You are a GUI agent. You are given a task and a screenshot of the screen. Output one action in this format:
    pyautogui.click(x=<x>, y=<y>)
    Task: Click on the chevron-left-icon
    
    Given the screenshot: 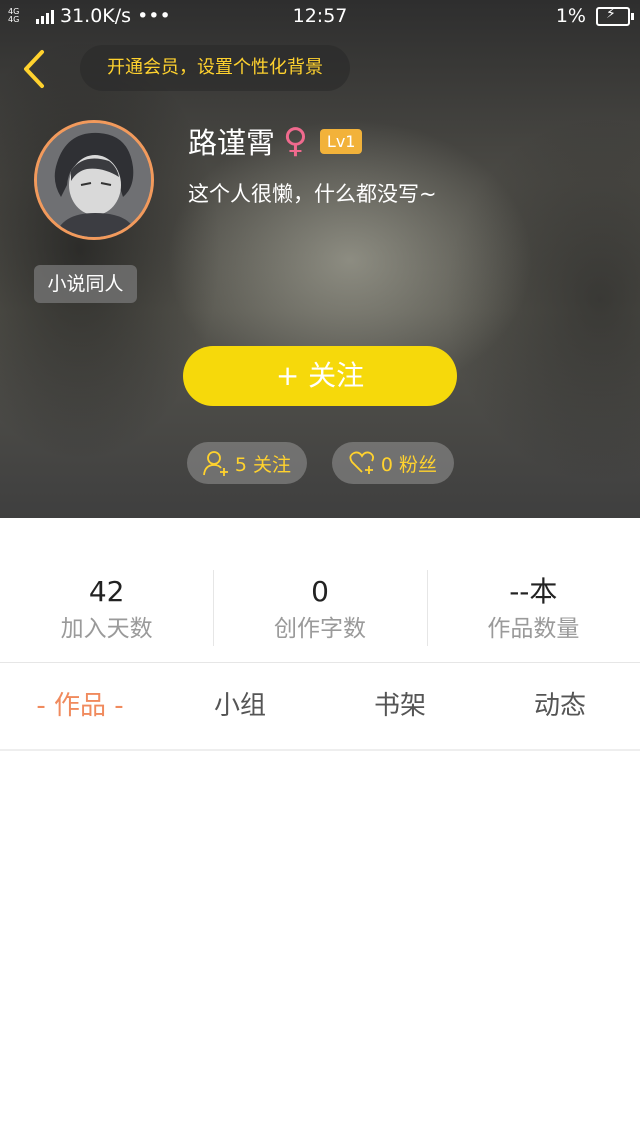 What is the action you would take?
    pyautogui.click(x=34, y=69)
    